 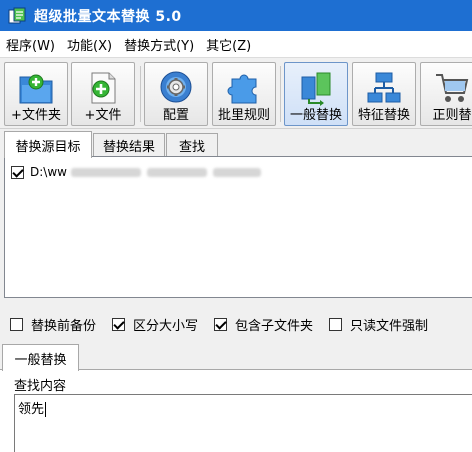 I want to click on include-subfolders-checkbox, so click(x=221, y=324).